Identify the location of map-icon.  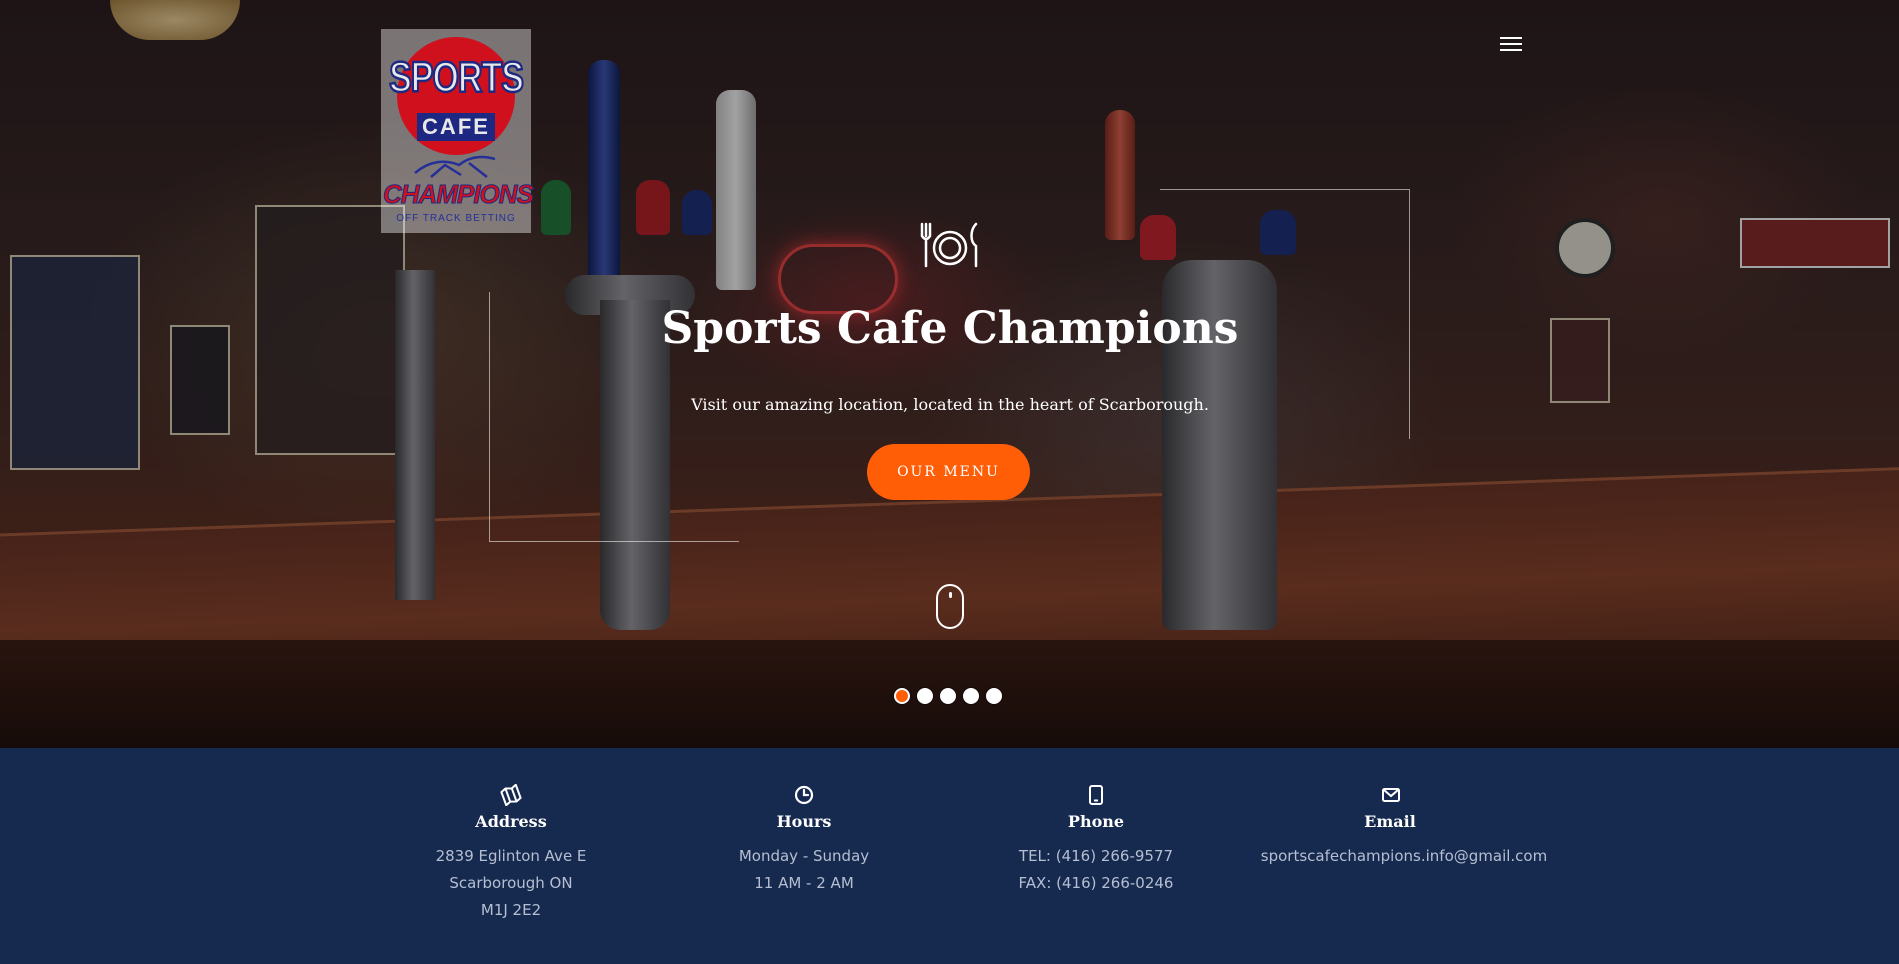
(511, 795).